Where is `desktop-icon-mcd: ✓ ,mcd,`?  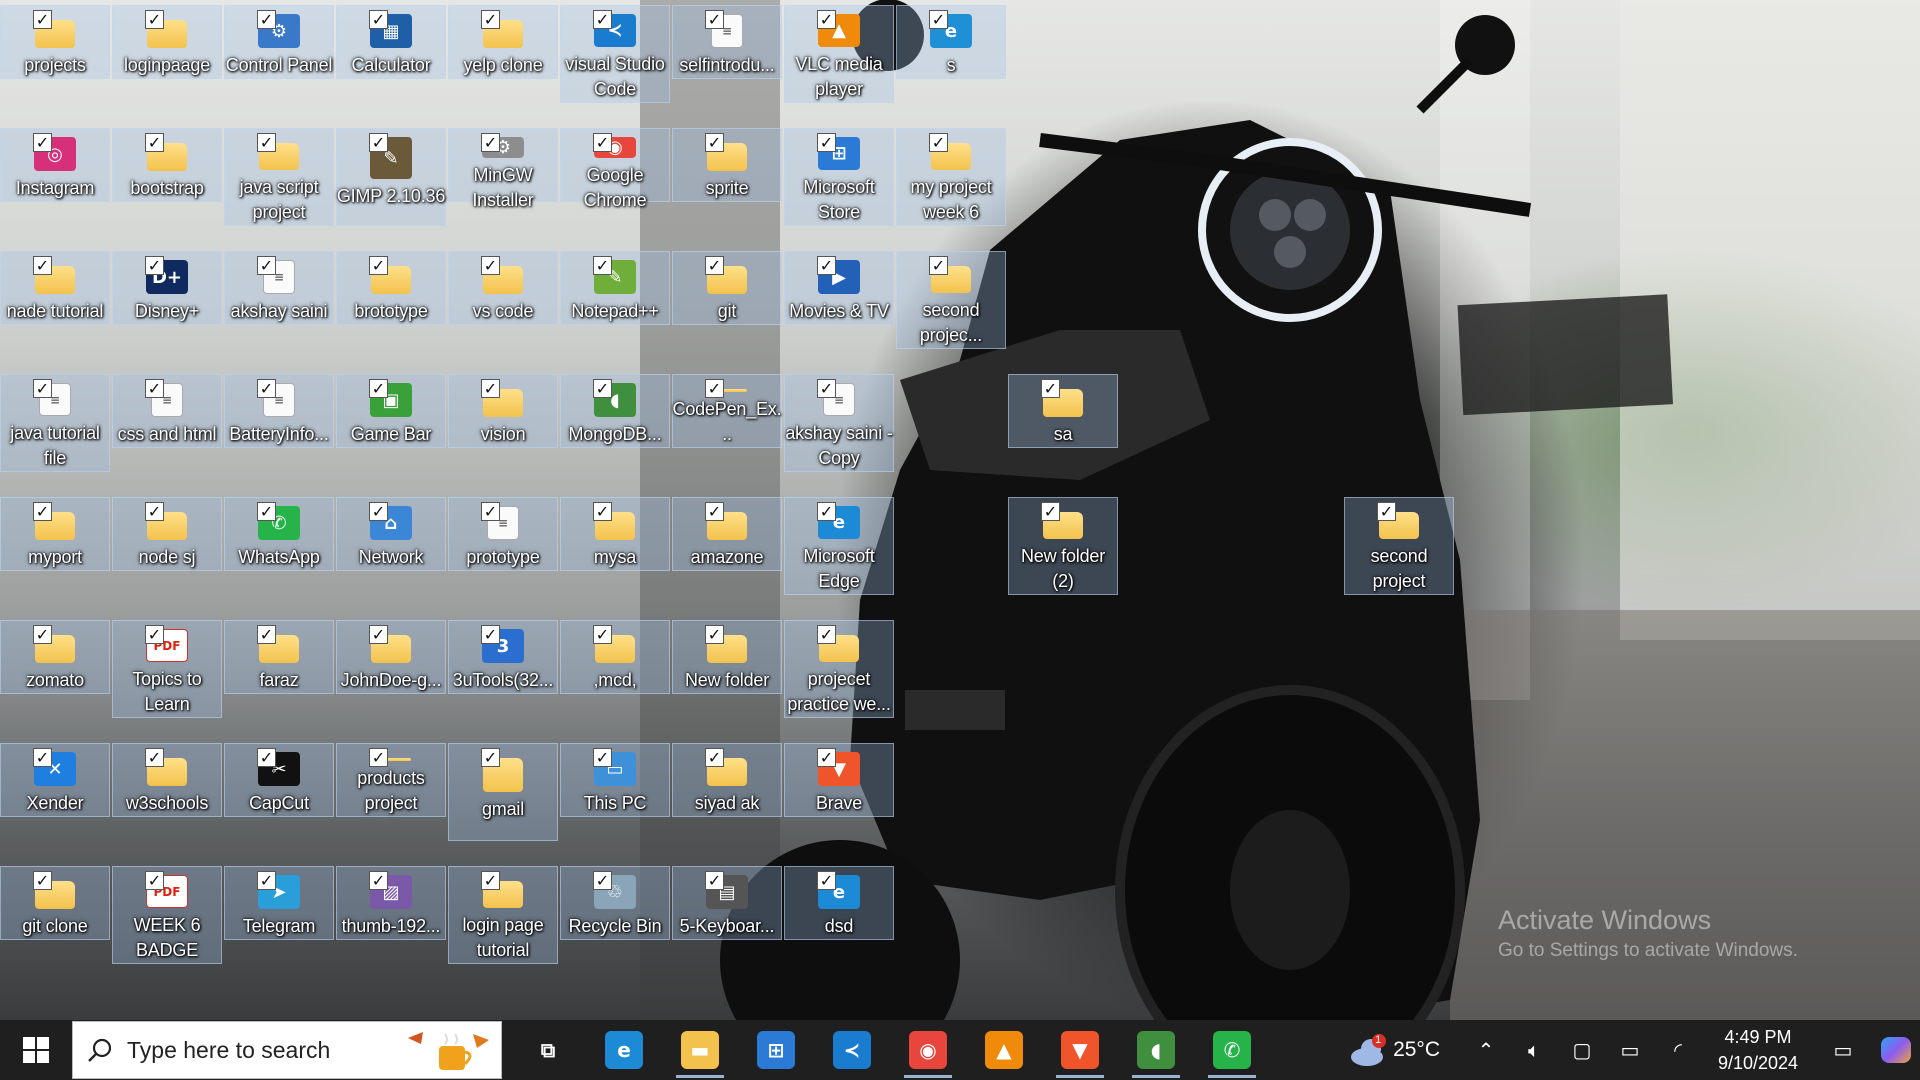 desktop-icon-mcd: ✓ ,mcd, is located at coordinates (615, 657).